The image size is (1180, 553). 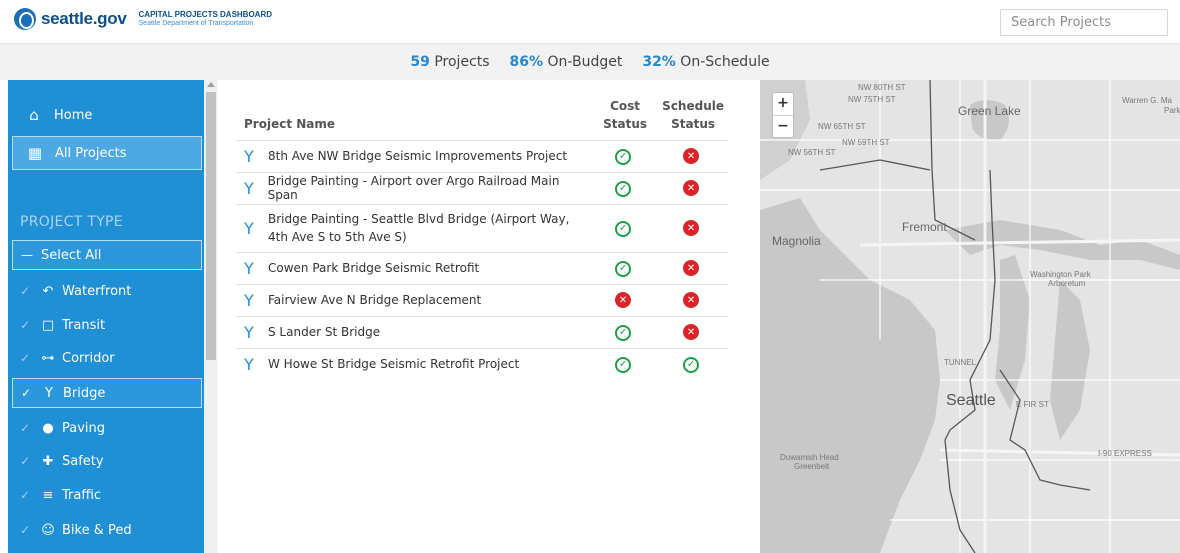 I want to click on grid-icon: ▦, so click(x=35, y=153).